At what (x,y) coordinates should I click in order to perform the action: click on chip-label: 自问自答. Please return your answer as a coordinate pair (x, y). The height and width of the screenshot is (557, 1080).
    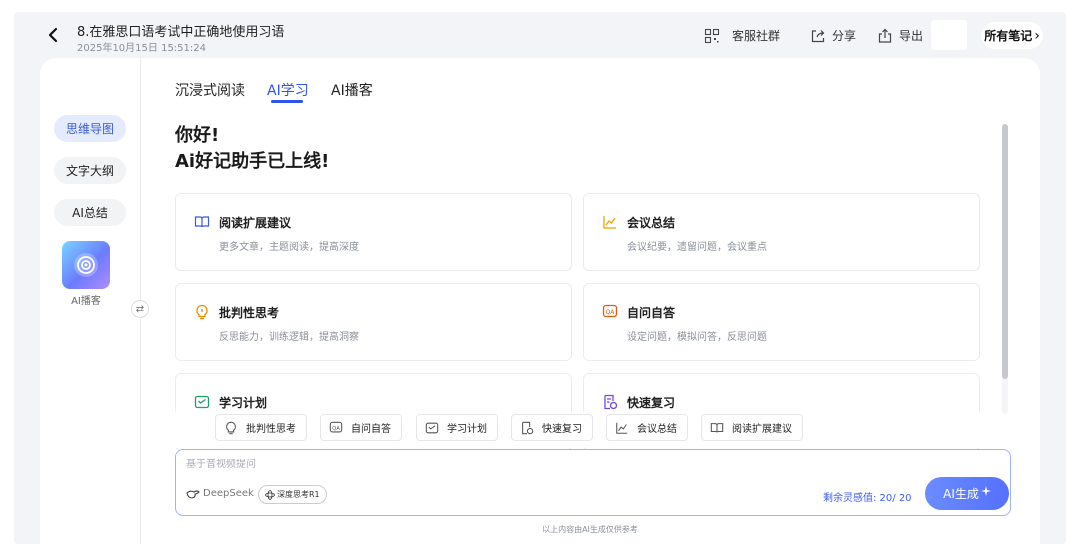
    Looking at the image, I should click on (371, 429).